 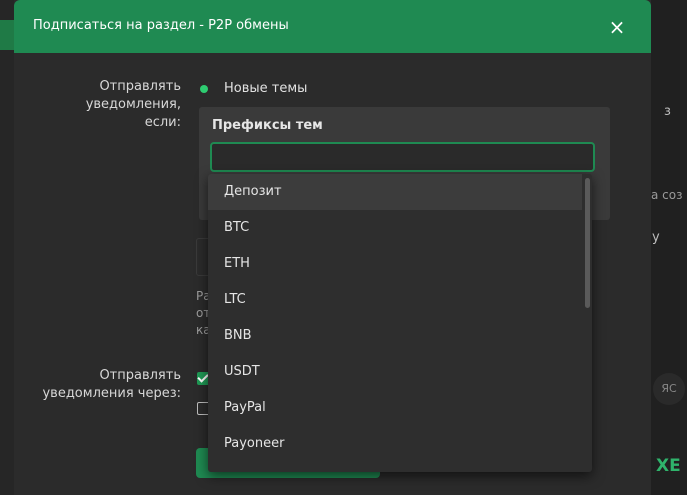 I want to click on close-icon: ×, so click(x=617, y=27).